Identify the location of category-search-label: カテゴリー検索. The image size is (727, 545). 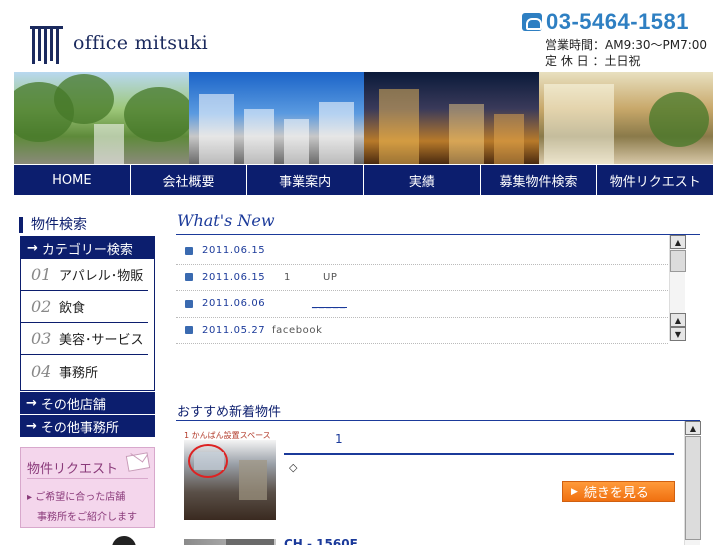
(87, 250).